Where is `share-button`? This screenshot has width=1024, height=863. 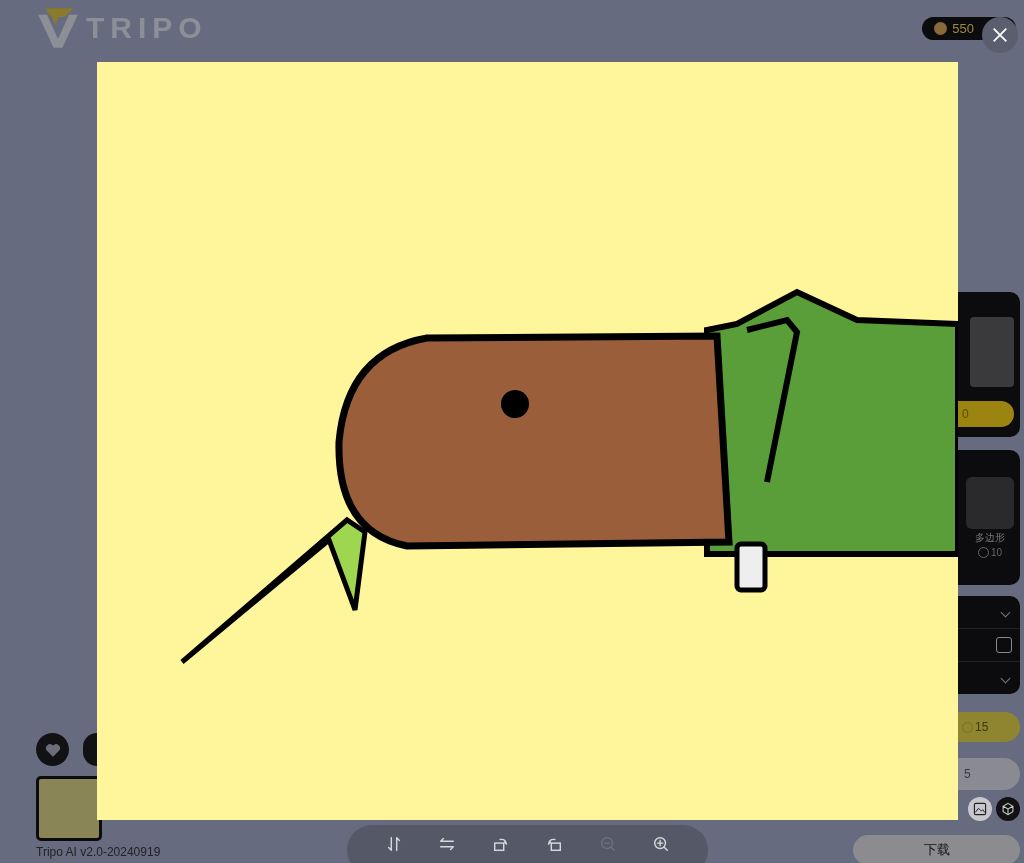 share-button is located at coordinates (90, 749).